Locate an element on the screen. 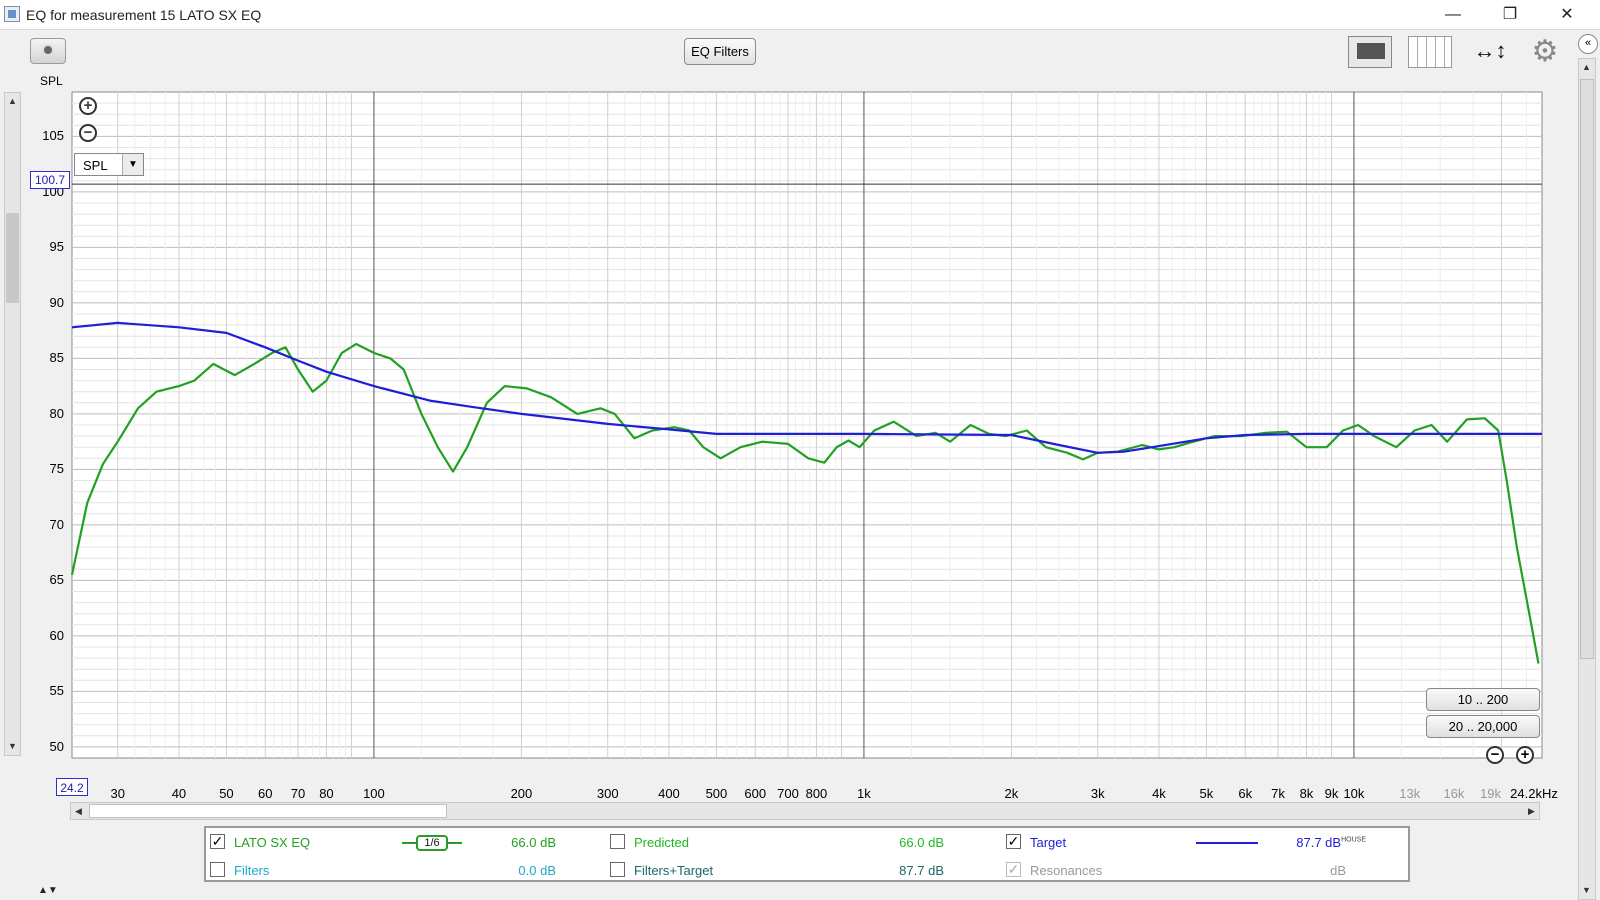 This screenshot has width=1600, height=900. x-tick-label: 300 is located at coordinates (607, 793).